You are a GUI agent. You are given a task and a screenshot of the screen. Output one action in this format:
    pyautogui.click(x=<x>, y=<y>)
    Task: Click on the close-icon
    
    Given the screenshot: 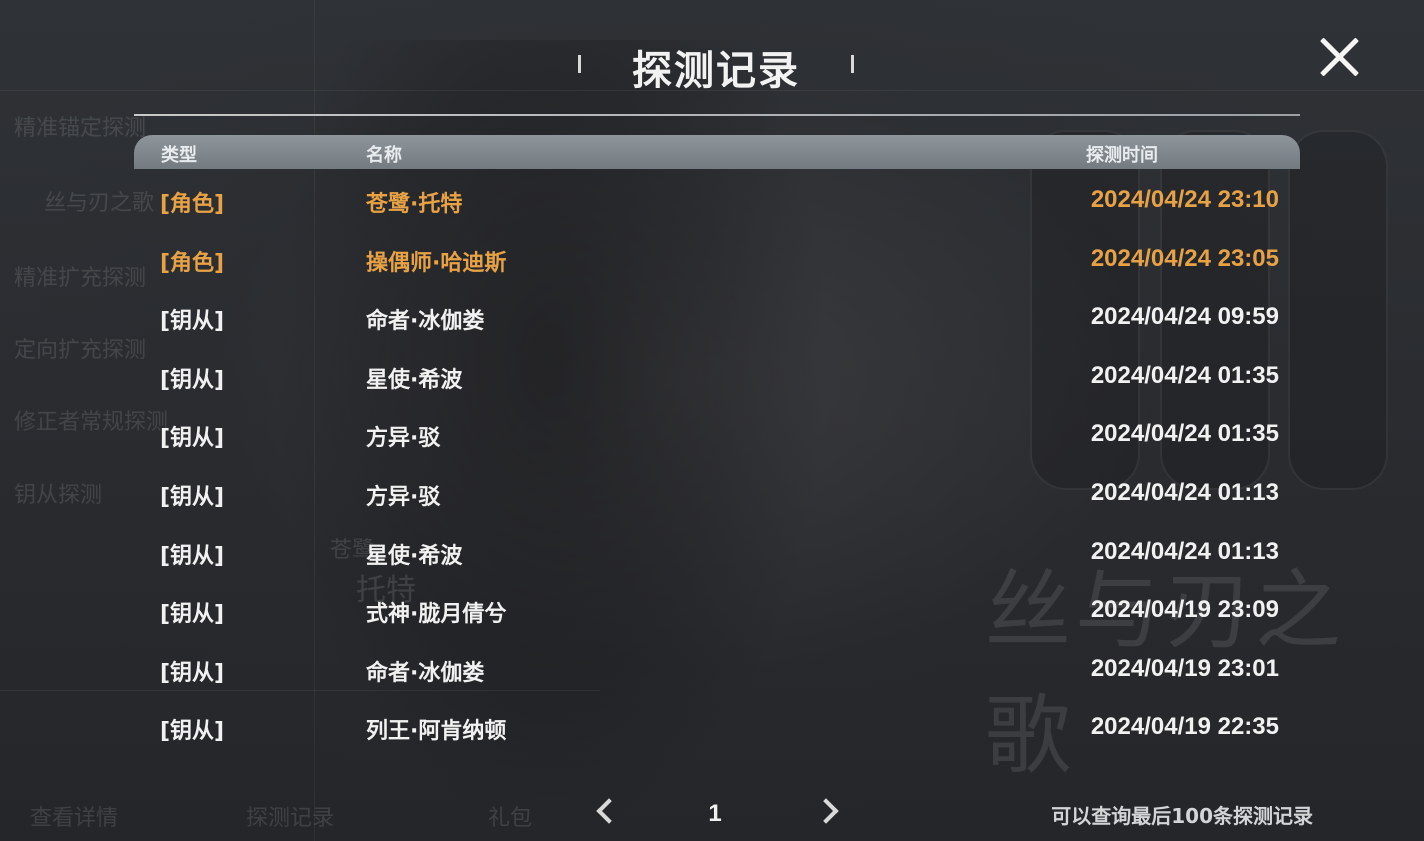 What is the action you would take?
    pyautogui.click(x=1339, y=57)
    